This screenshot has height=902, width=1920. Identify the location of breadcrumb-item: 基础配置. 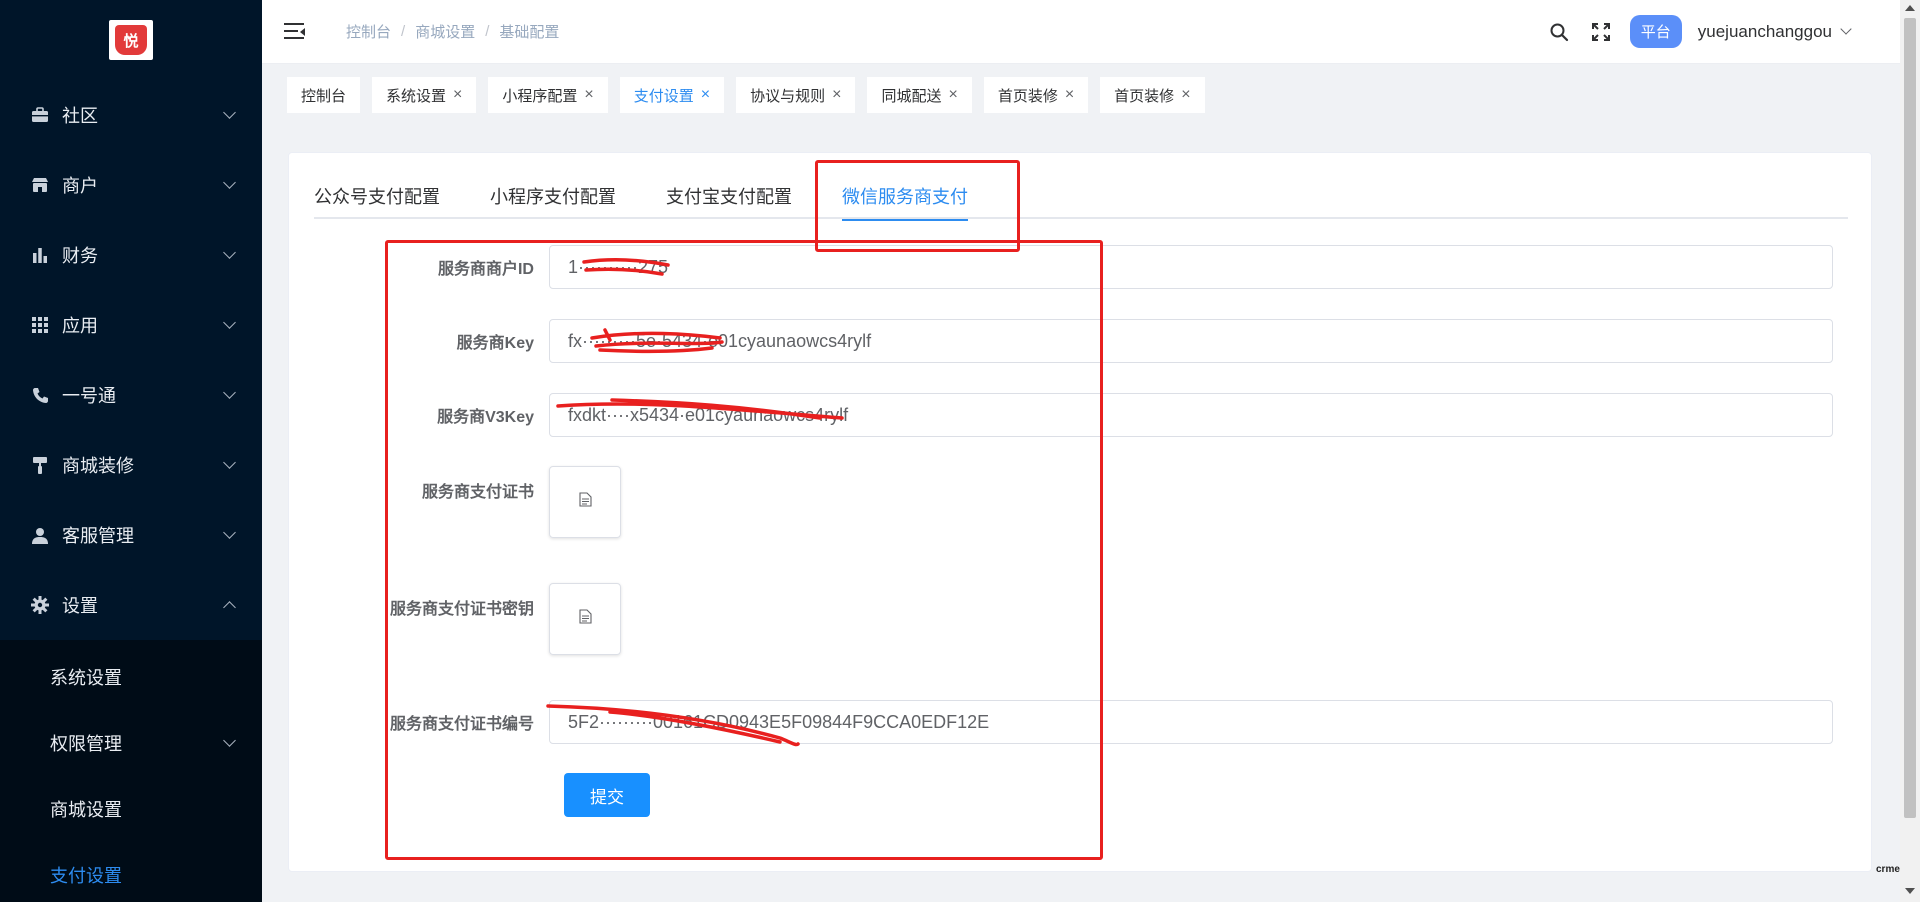
(529, 32).